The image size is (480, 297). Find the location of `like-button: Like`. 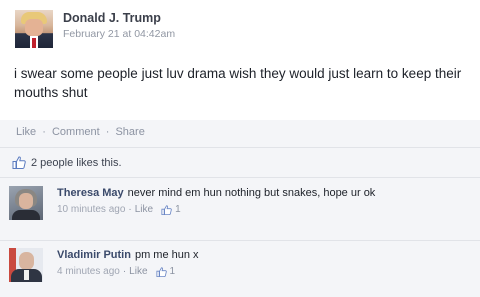

like-button: Like is located at coordinates (26, 132).